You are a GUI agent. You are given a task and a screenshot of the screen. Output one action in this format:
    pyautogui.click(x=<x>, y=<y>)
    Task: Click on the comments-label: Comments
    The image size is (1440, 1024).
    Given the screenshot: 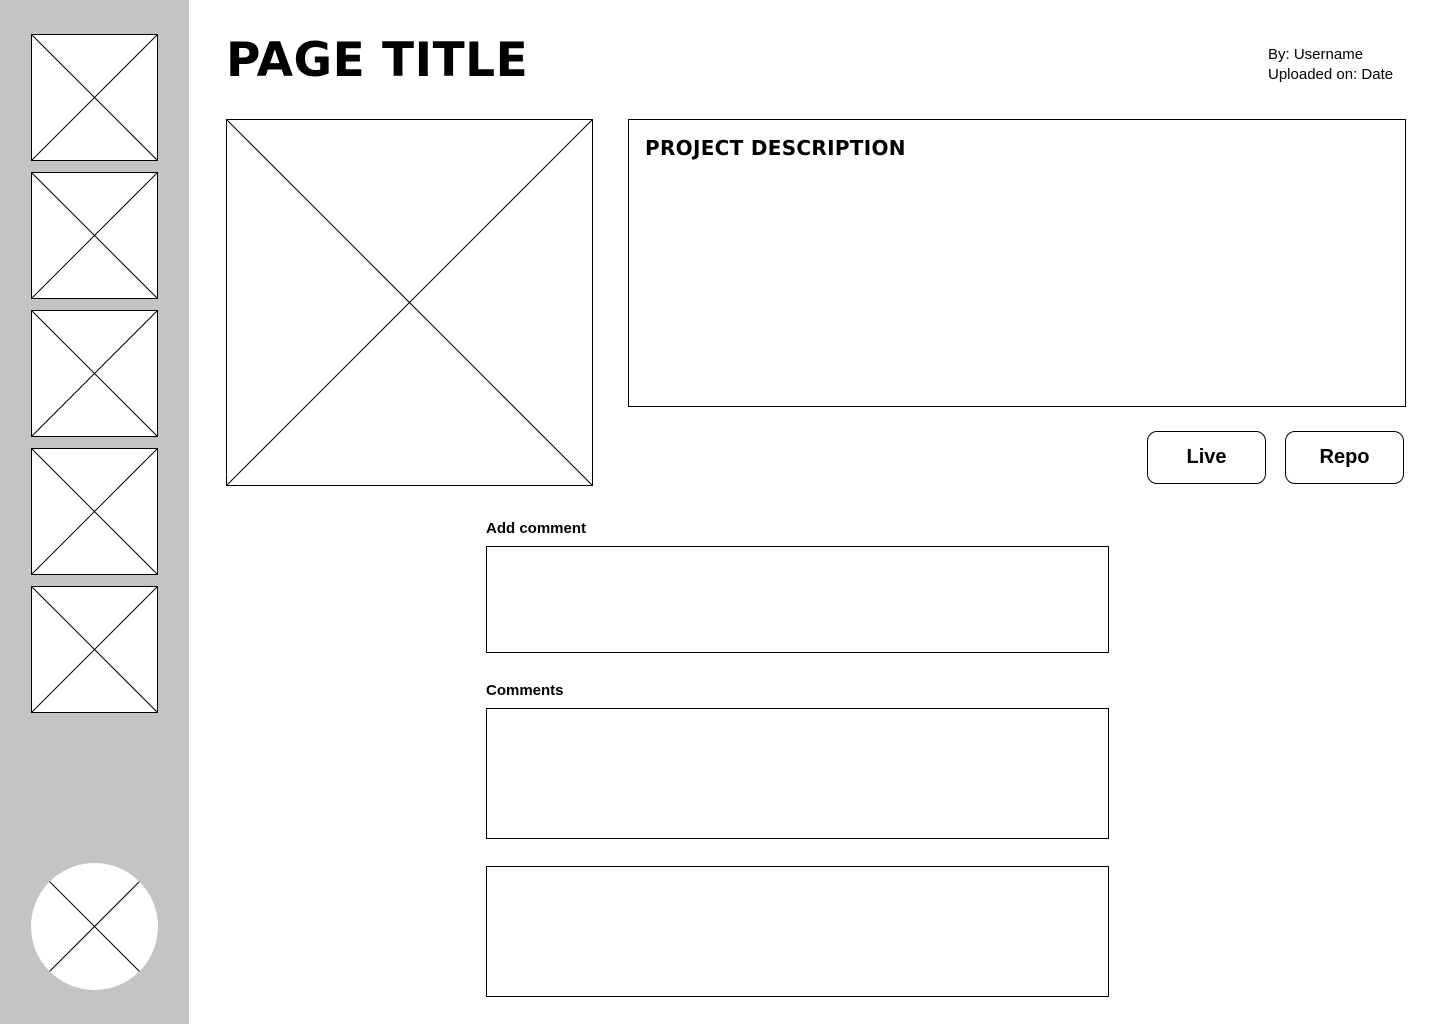 What is the action you would take?
    pyautogui.click(x=525, y=690)
    